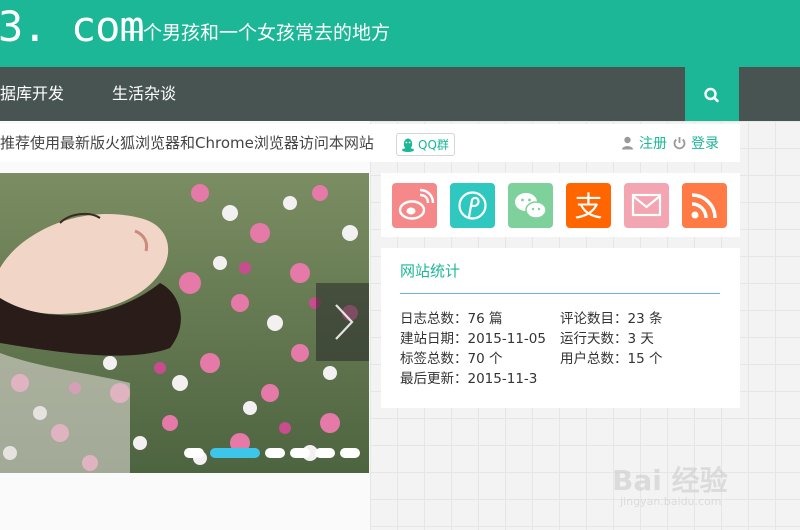 The image size is (800, 530). What do you see at coordinates (451, 319) in the screenshot?
I see `stat-post-count: 日志总数：76 篇` at bounding box center [451, 319].